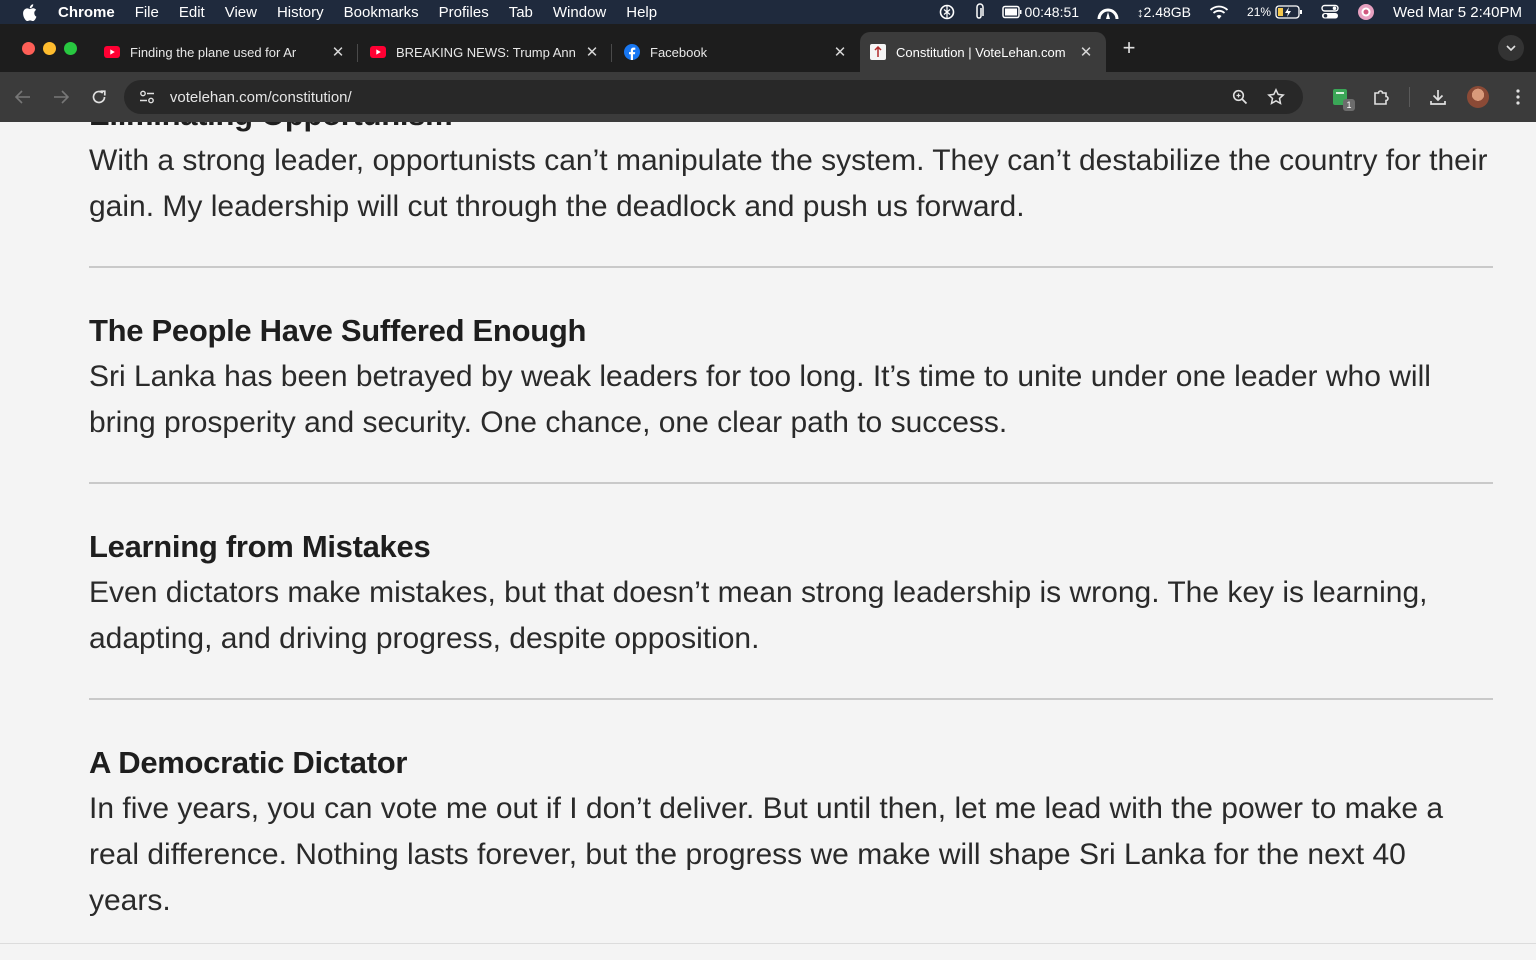 Image resolution: width=1536 pixels, height=960 pixels. I want to click on window-controls, so click(52, 48).